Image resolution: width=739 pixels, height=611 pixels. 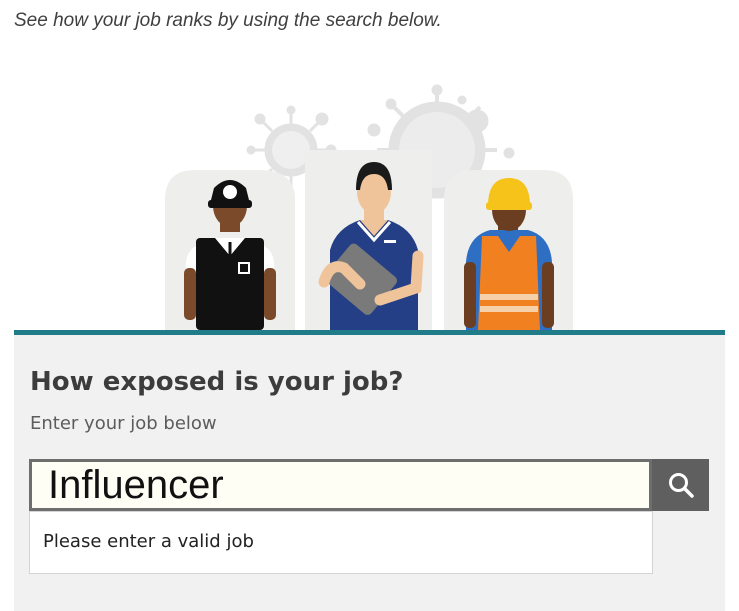 I want to click on search-button, so click(x=680, y=485).